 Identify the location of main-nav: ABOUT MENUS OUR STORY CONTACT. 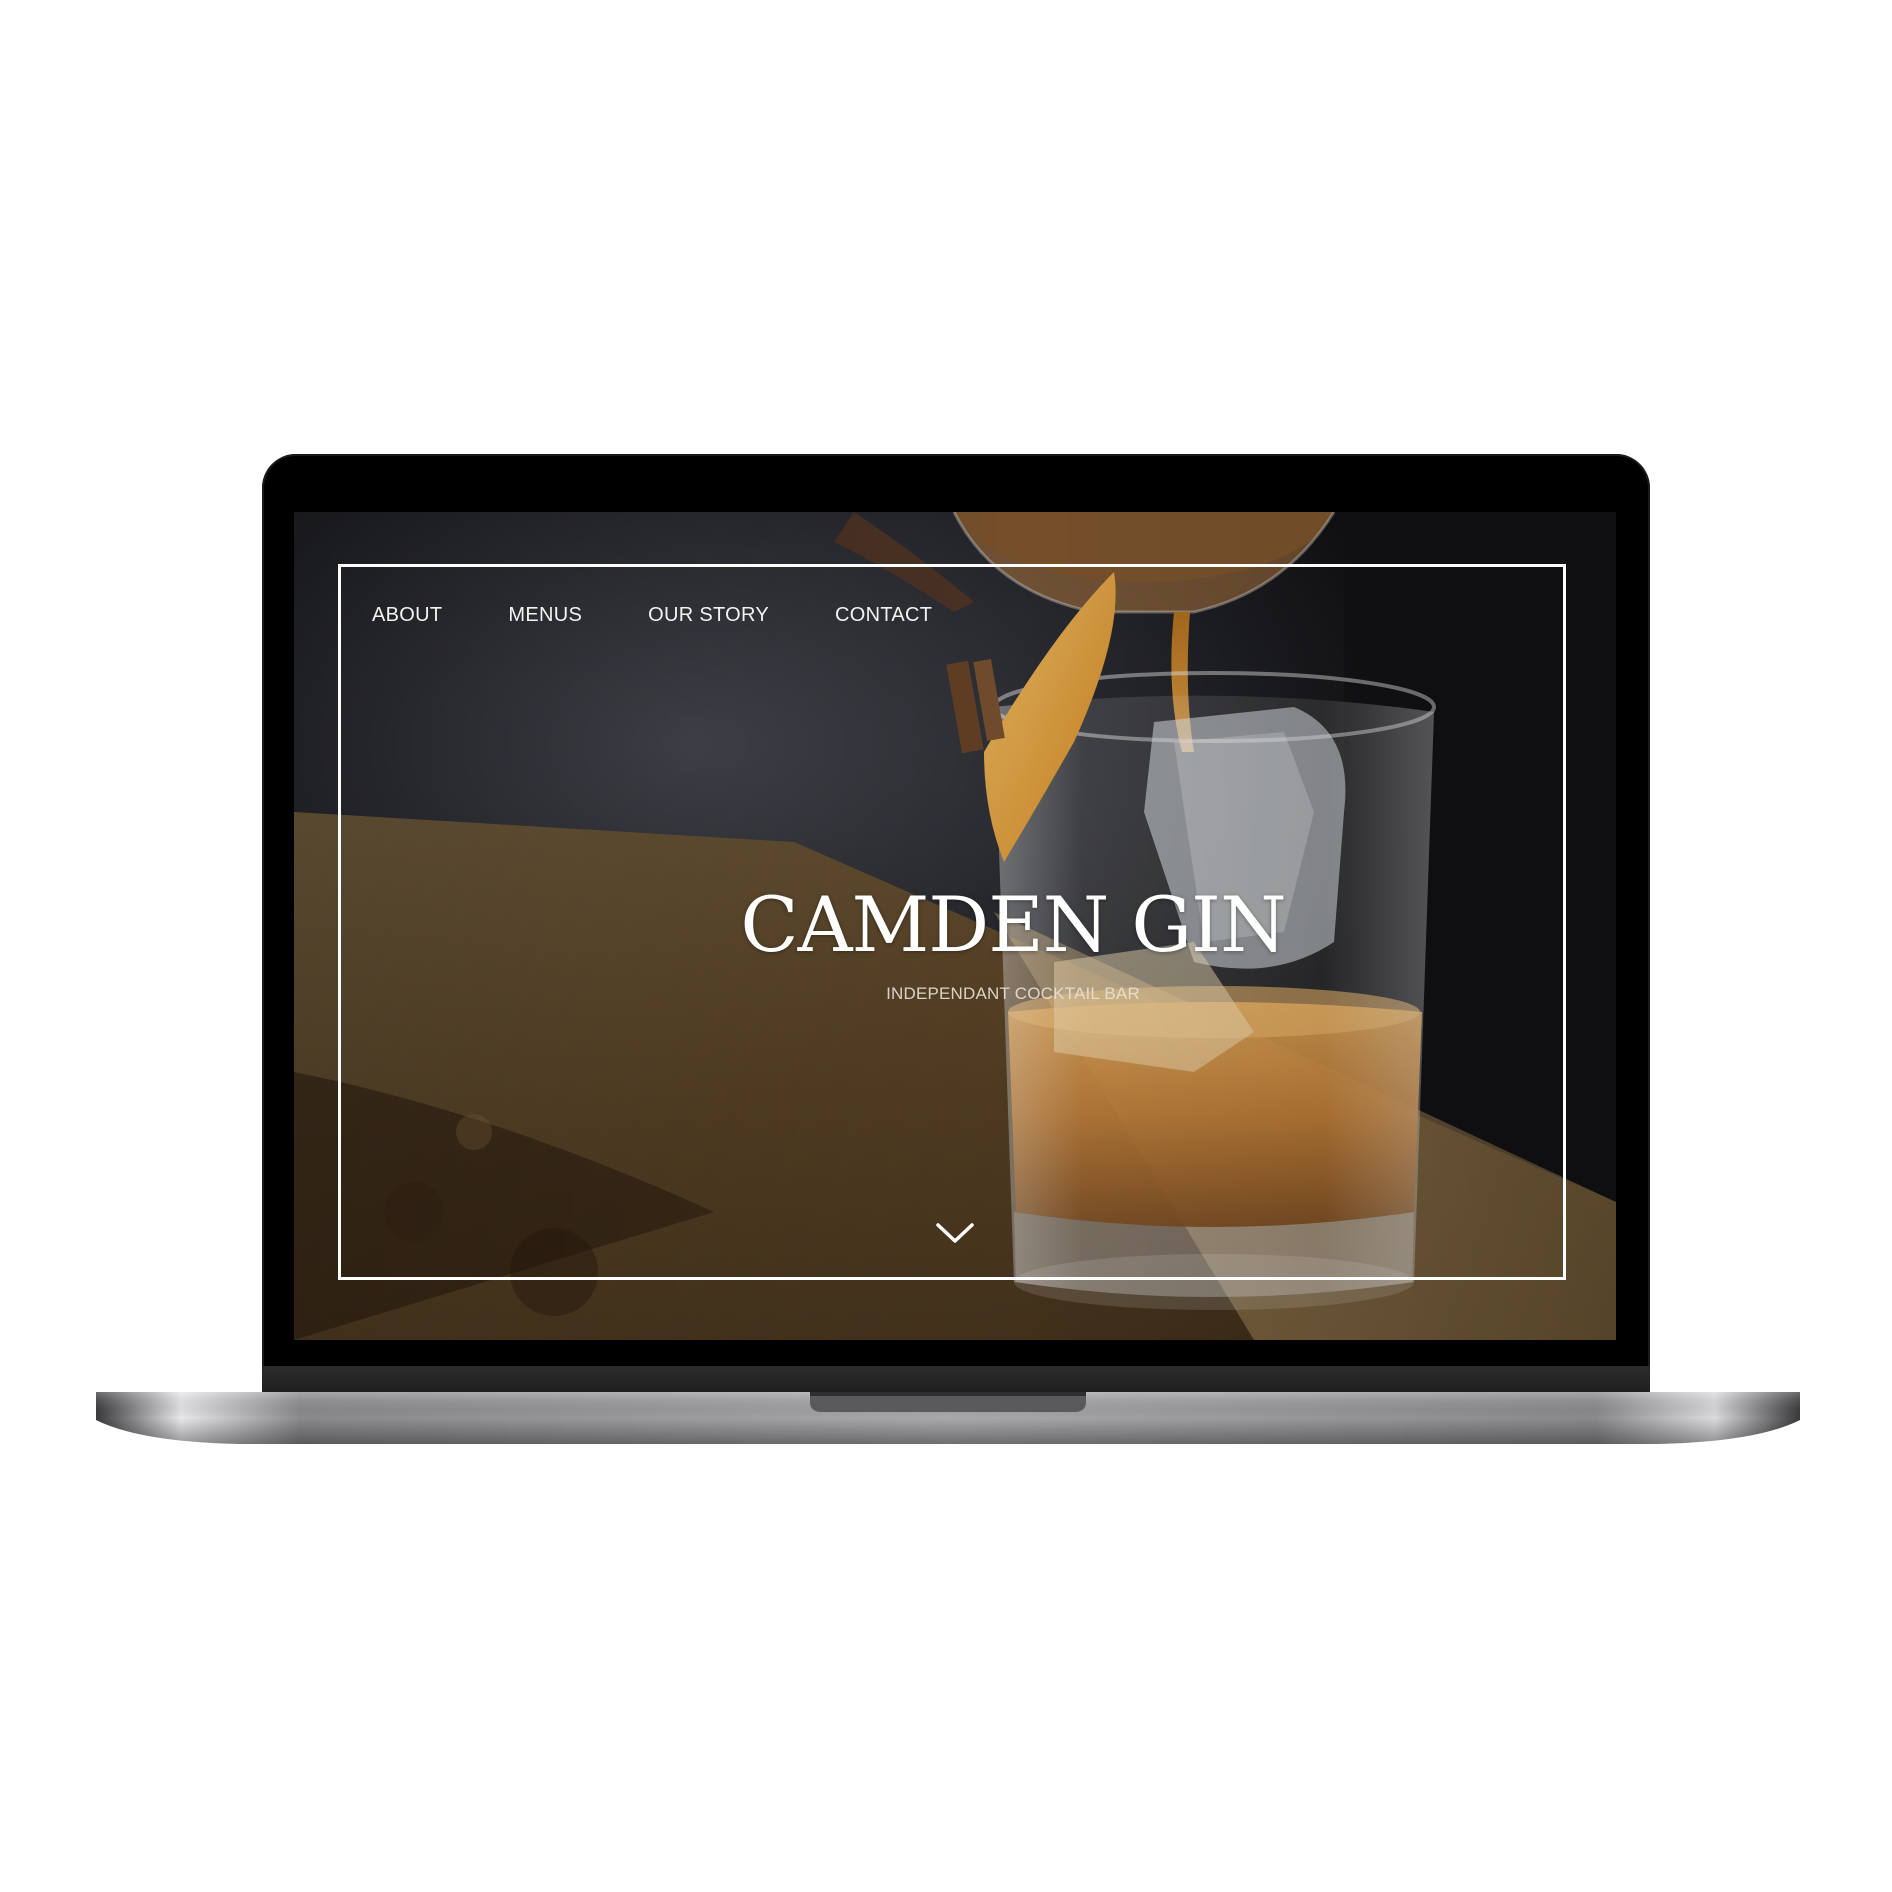
(685, 615).